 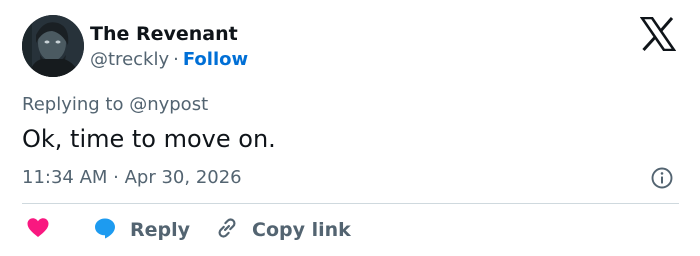 I want to click on handle-row: @treckly · Follow, so click(x=169, y=60).